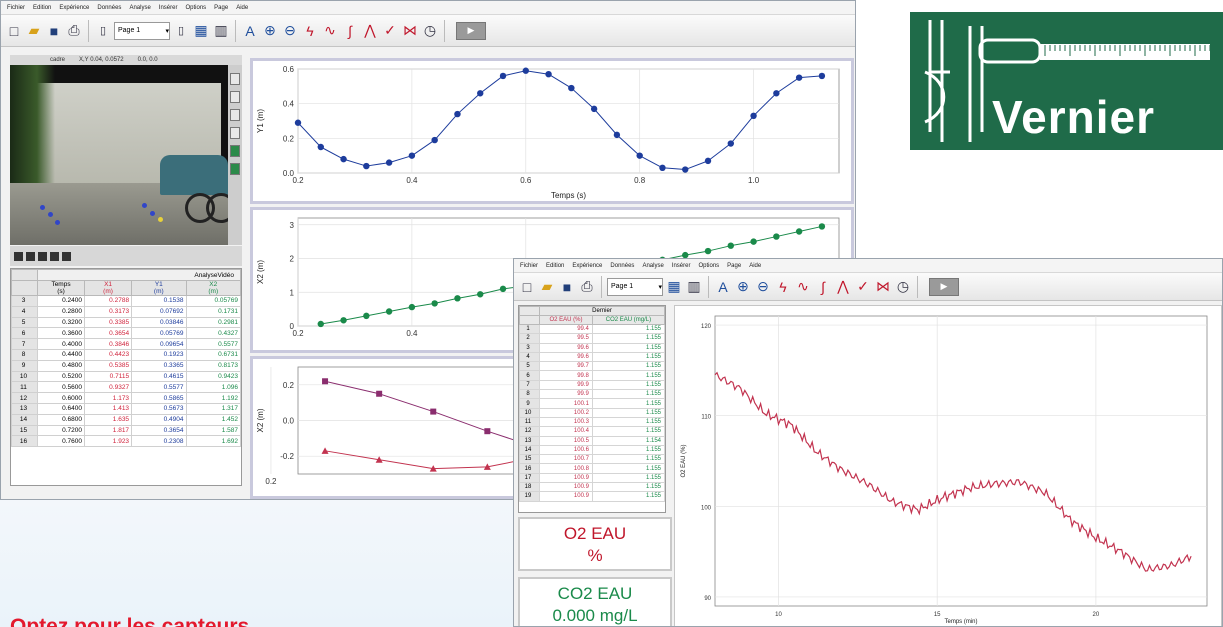 The width and height of the screenshot is (1223, 627). I want to click on table-cell: 100.3, so click(566, 422).